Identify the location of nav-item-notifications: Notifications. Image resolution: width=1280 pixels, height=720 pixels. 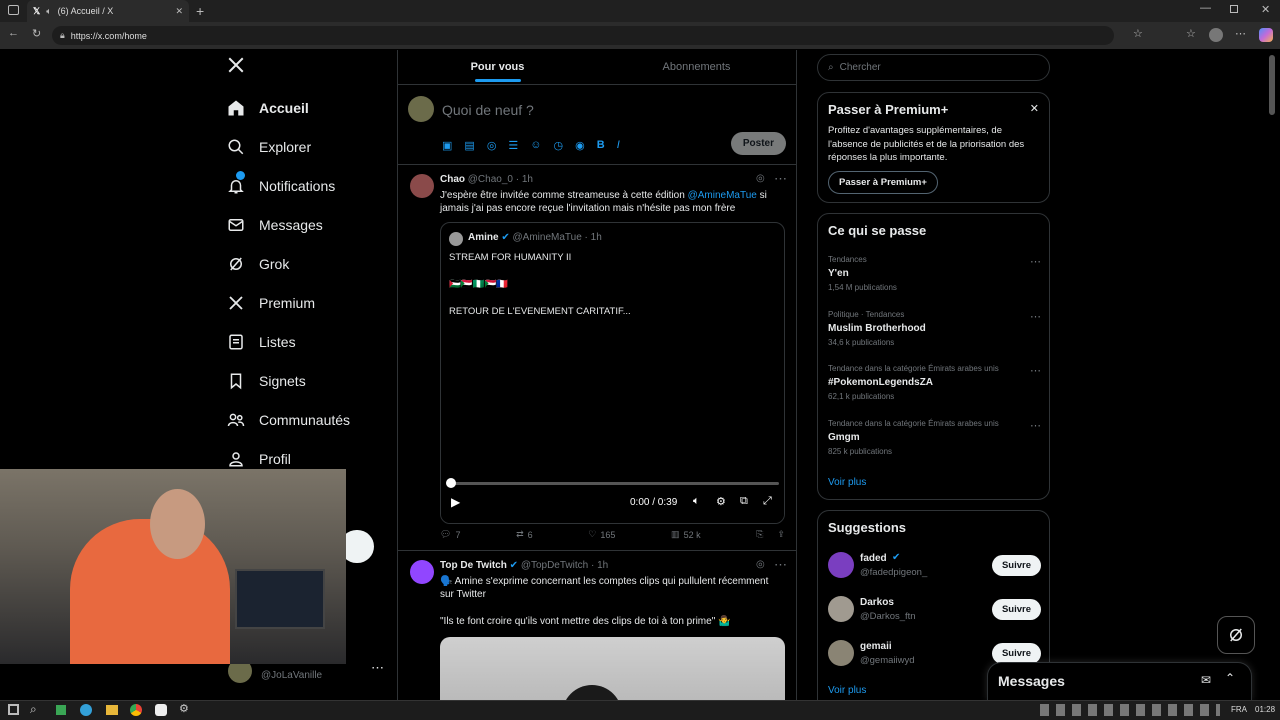
(300, 185).